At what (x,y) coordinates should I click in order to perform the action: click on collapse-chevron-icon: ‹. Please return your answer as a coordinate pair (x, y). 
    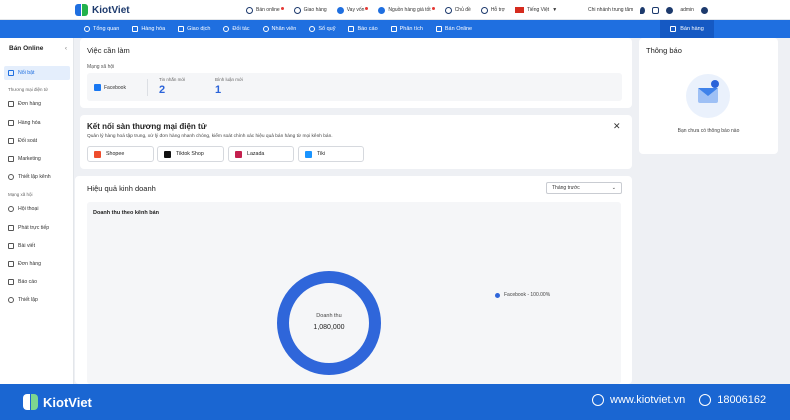
    Looking at the image, I should click on (66, 48).